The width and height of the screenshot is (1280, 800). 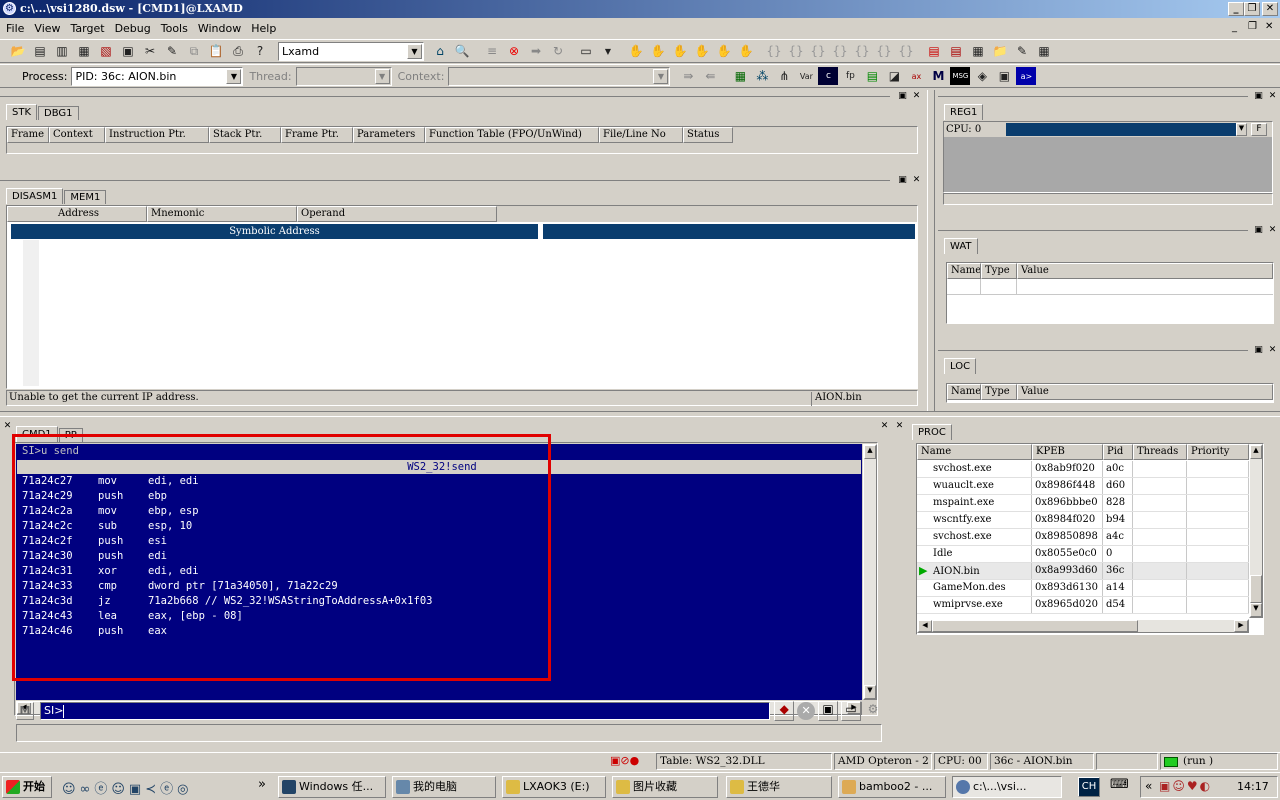 I want to click on search-icon: 🔍, so click(x=462, y=51).